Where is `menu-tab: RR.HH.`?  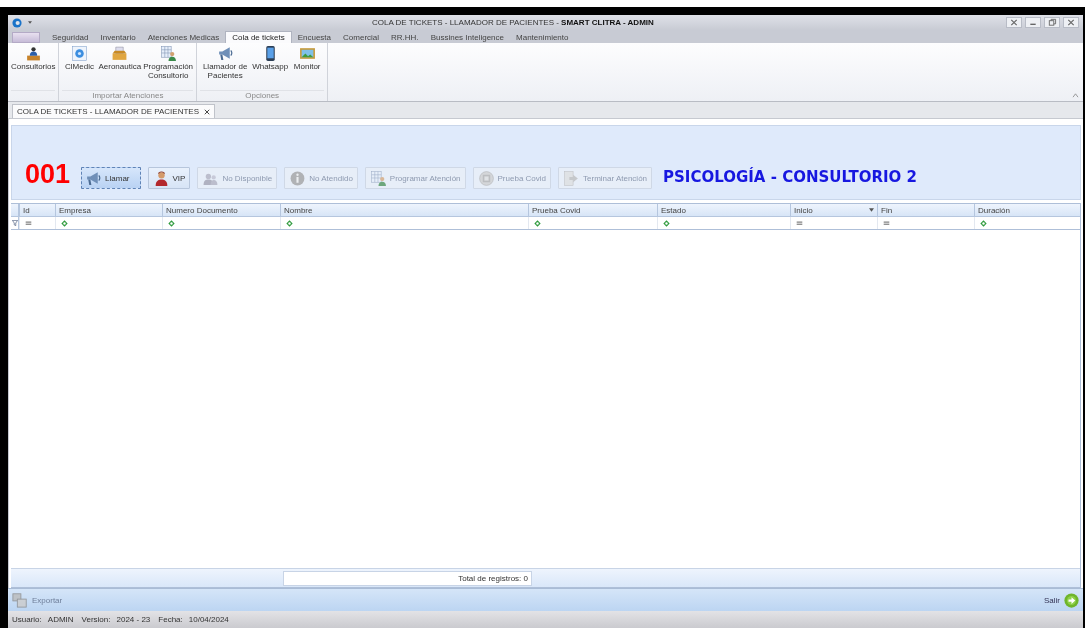
menu-tab: RR.HH. is located at coordinates (405, 37).